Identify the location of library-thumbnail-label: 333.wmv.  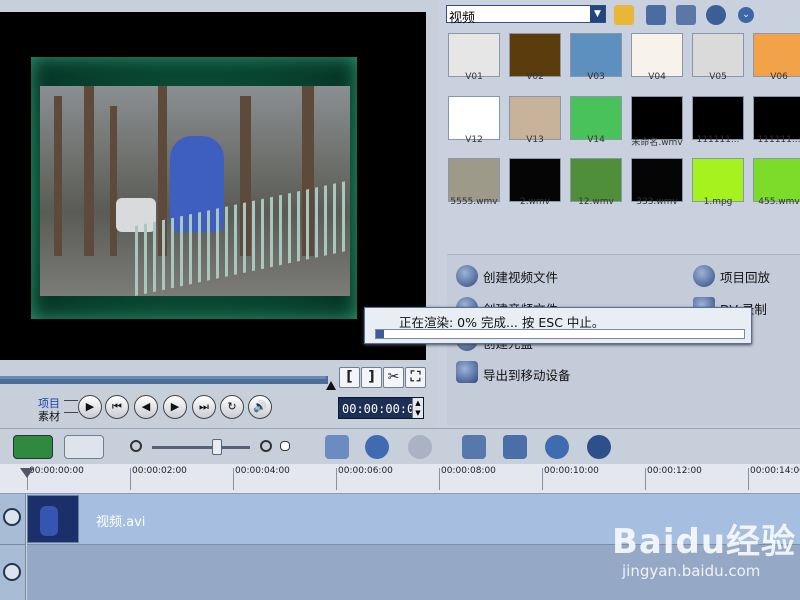
(657, 202).